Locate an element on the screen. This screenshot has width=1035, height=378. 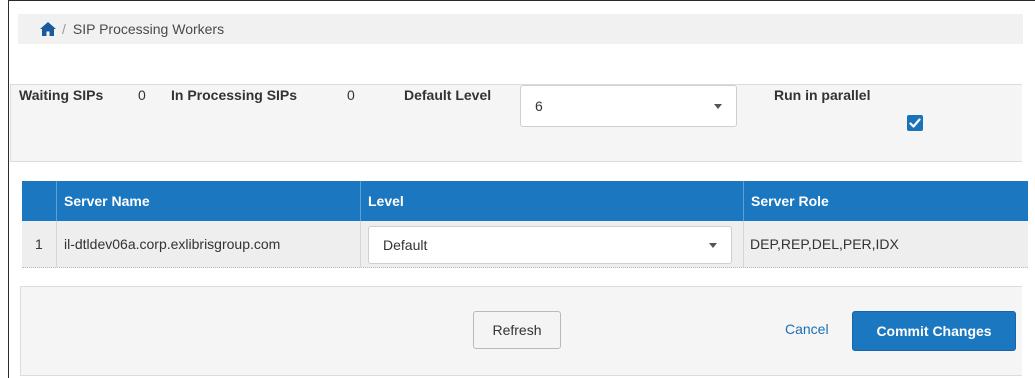
column-header-server-role: Server Role is located at coordinates (790, 201).